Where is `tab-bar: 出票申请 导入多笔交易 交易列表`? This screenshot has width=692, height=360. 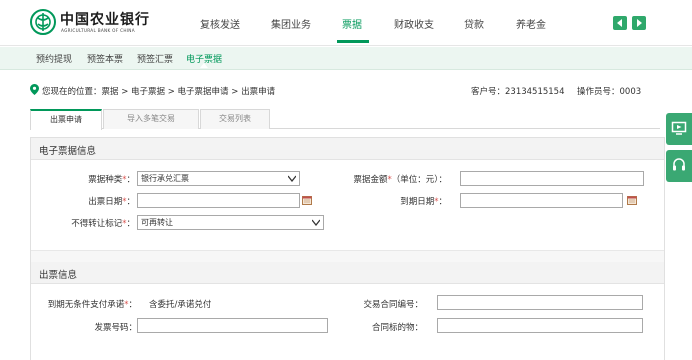
tab-bar: 出票申请 导入多笔交易 交易列表 is located at coordinates (345, 119).